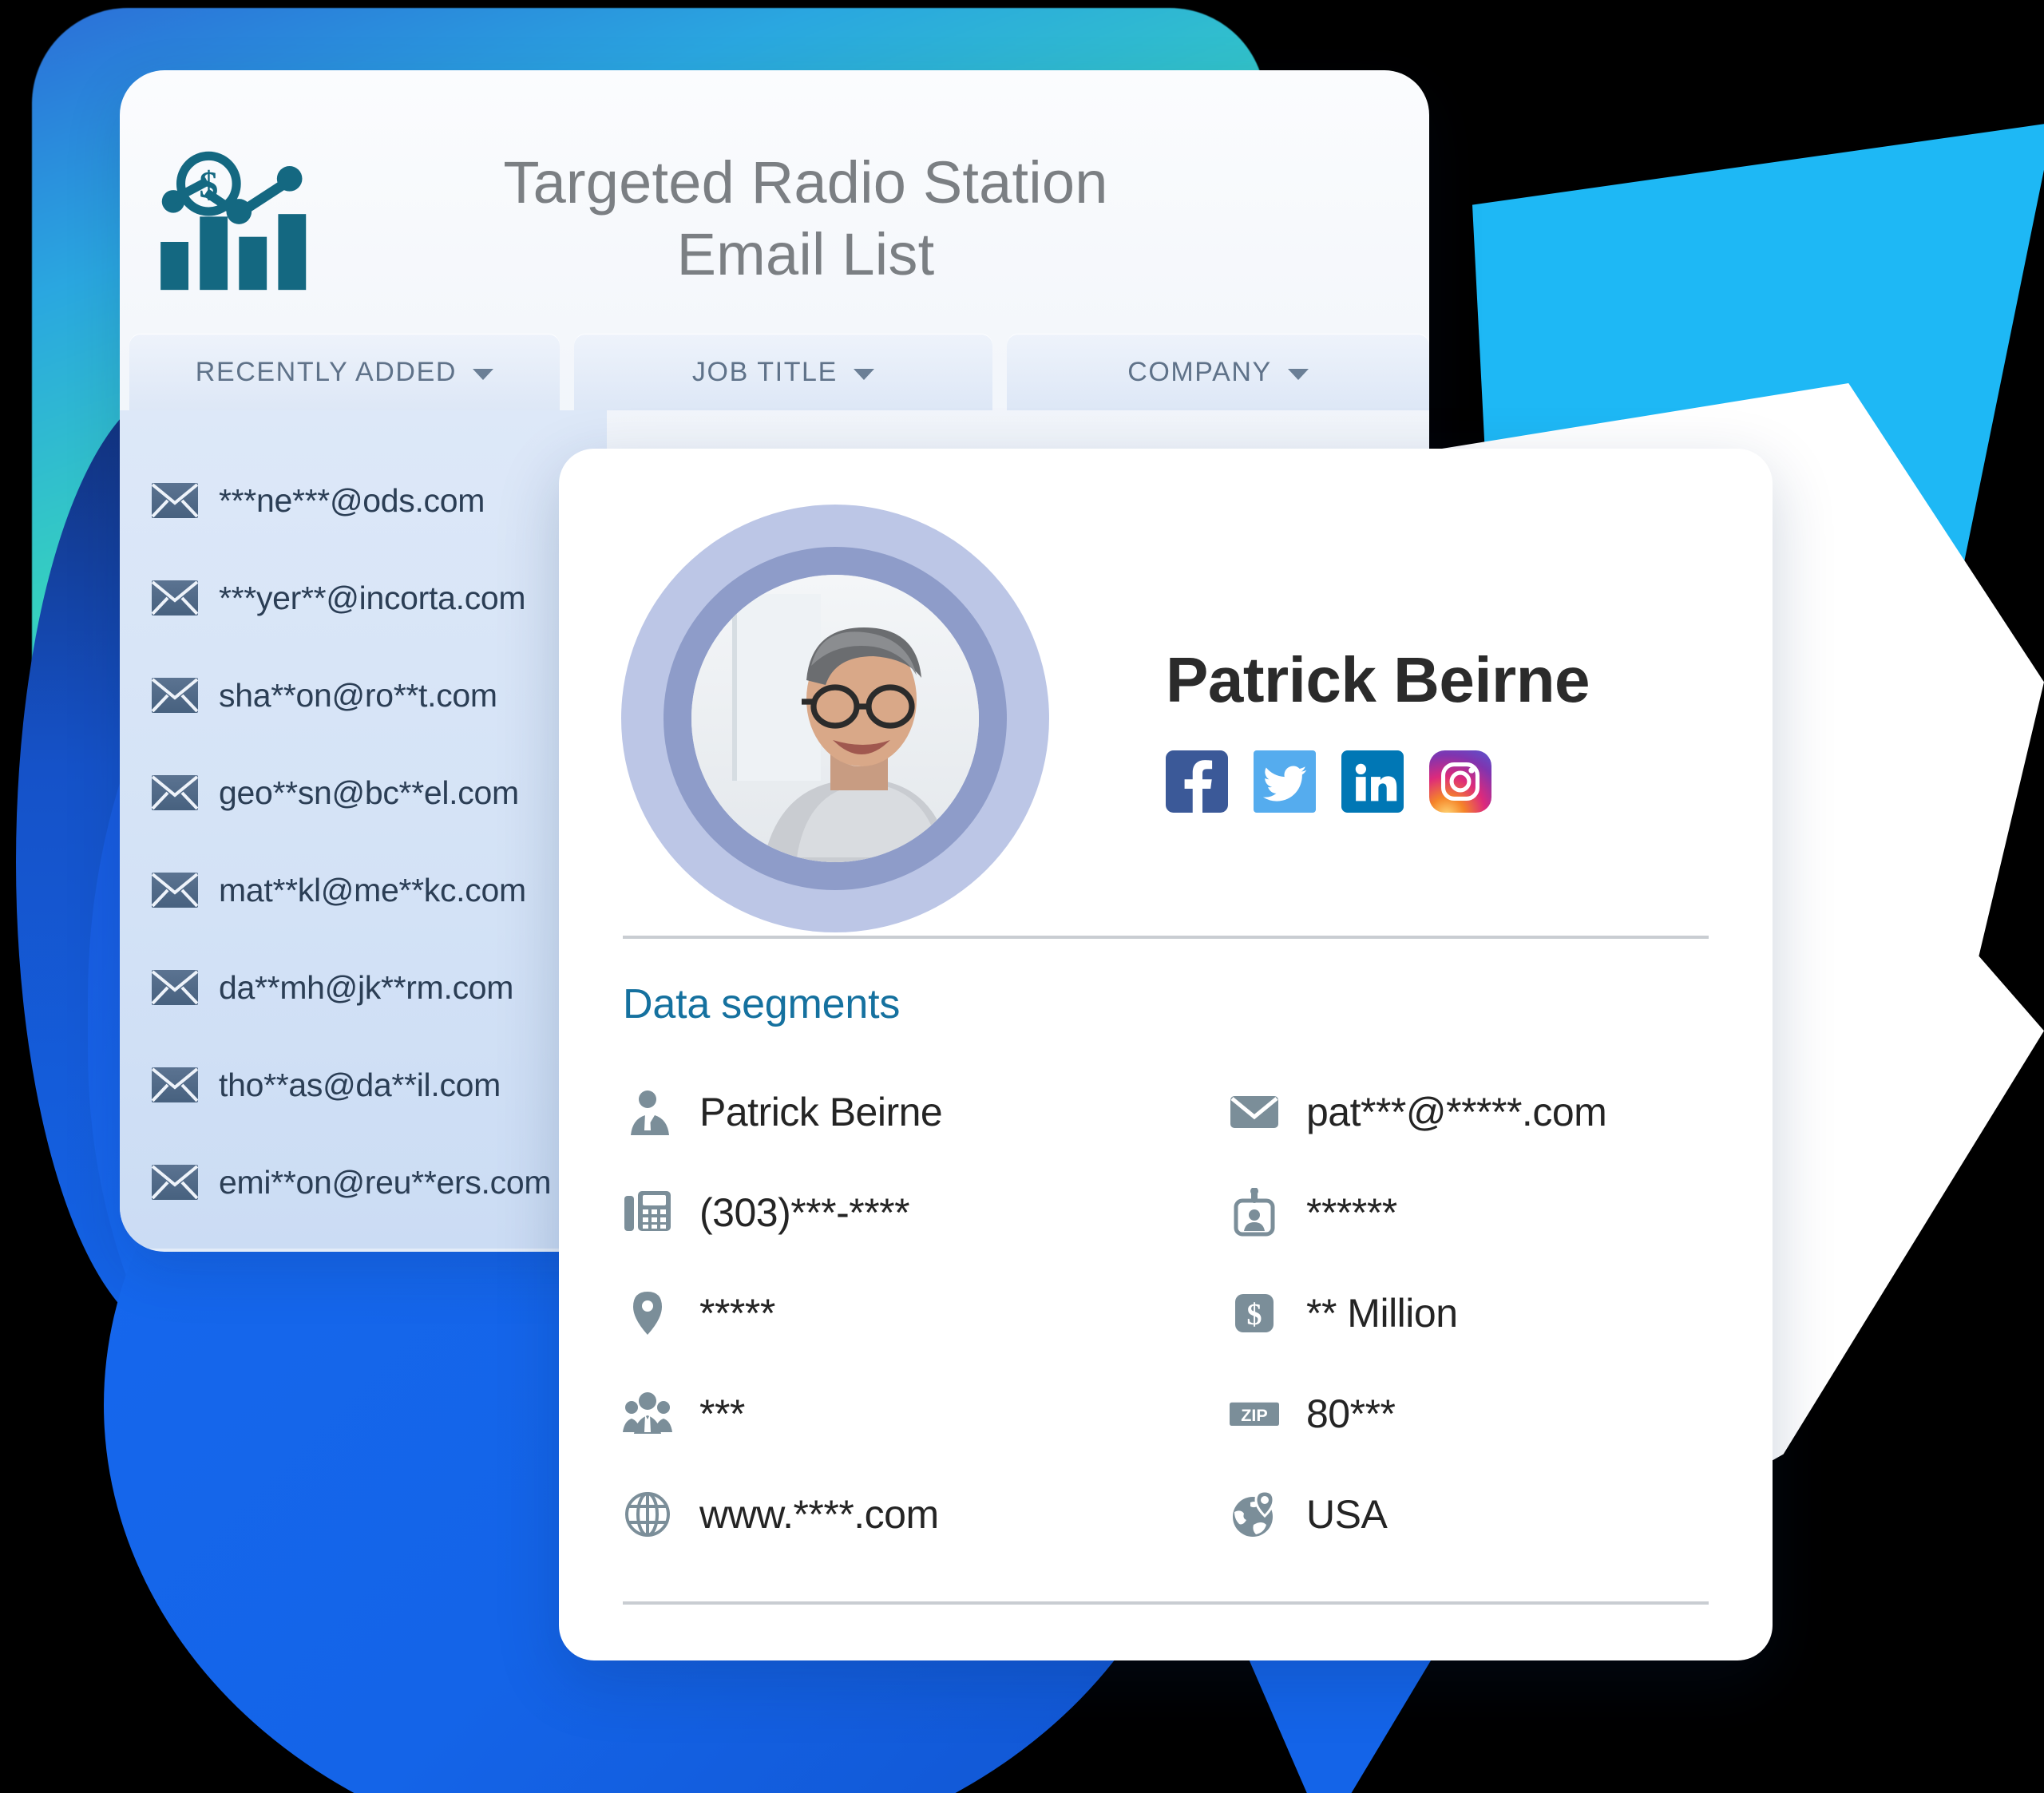  What do you see at coordinates (1254, 1212) in the screenshot?
I see `id-badge-icon` at bounding box center [1254, 1212].